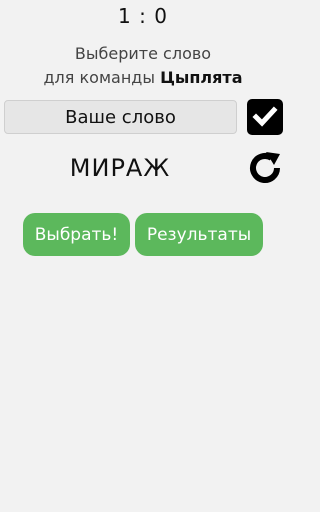  I want to click on word-input, so click(120, 117).